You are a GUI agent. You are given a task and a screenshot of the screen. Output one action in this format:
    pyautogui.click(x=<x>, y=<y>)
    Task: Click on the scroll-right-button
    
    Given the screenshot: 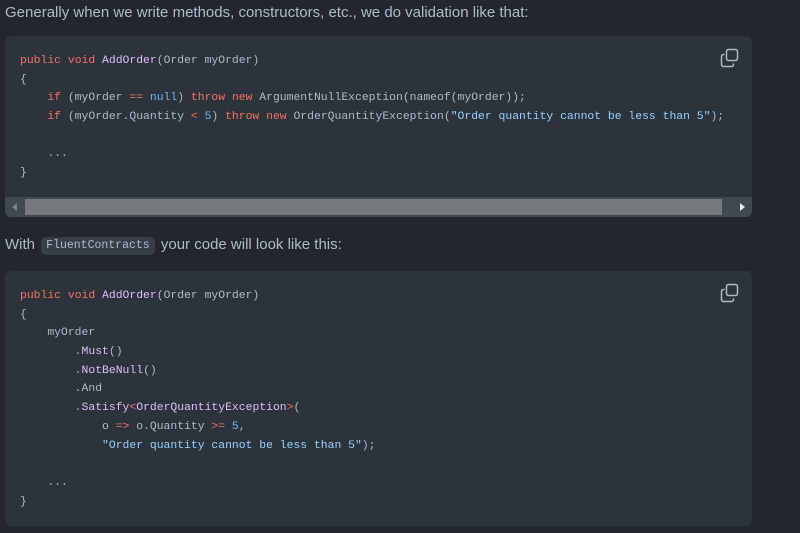 What is the action you would take?
    pyautogui.click(x=742, y=207)
    